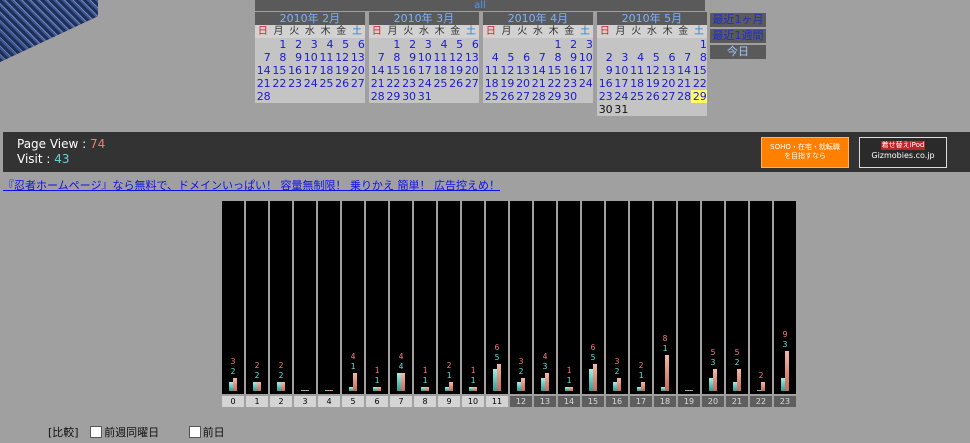  I want to click on compare-prev-week-checkbox, so click(96, 432).